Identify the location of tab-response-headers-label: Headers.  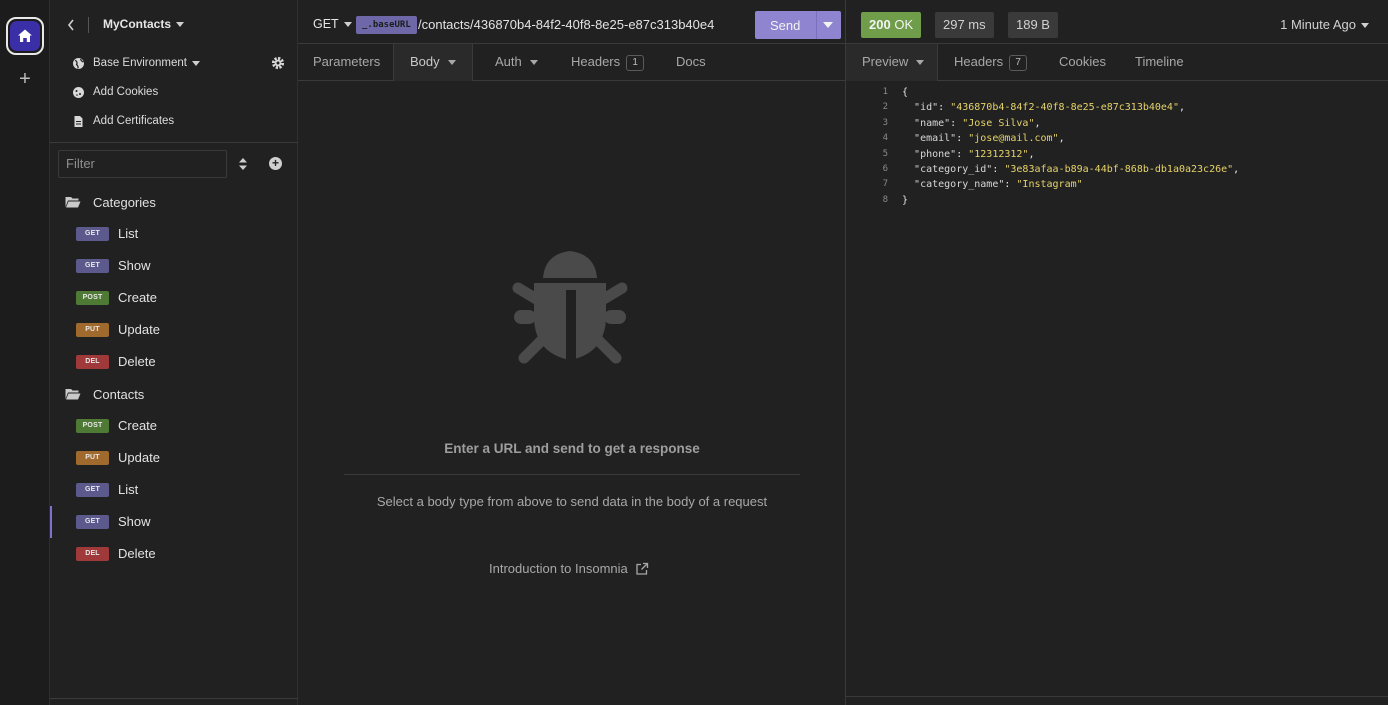
(979, 61).